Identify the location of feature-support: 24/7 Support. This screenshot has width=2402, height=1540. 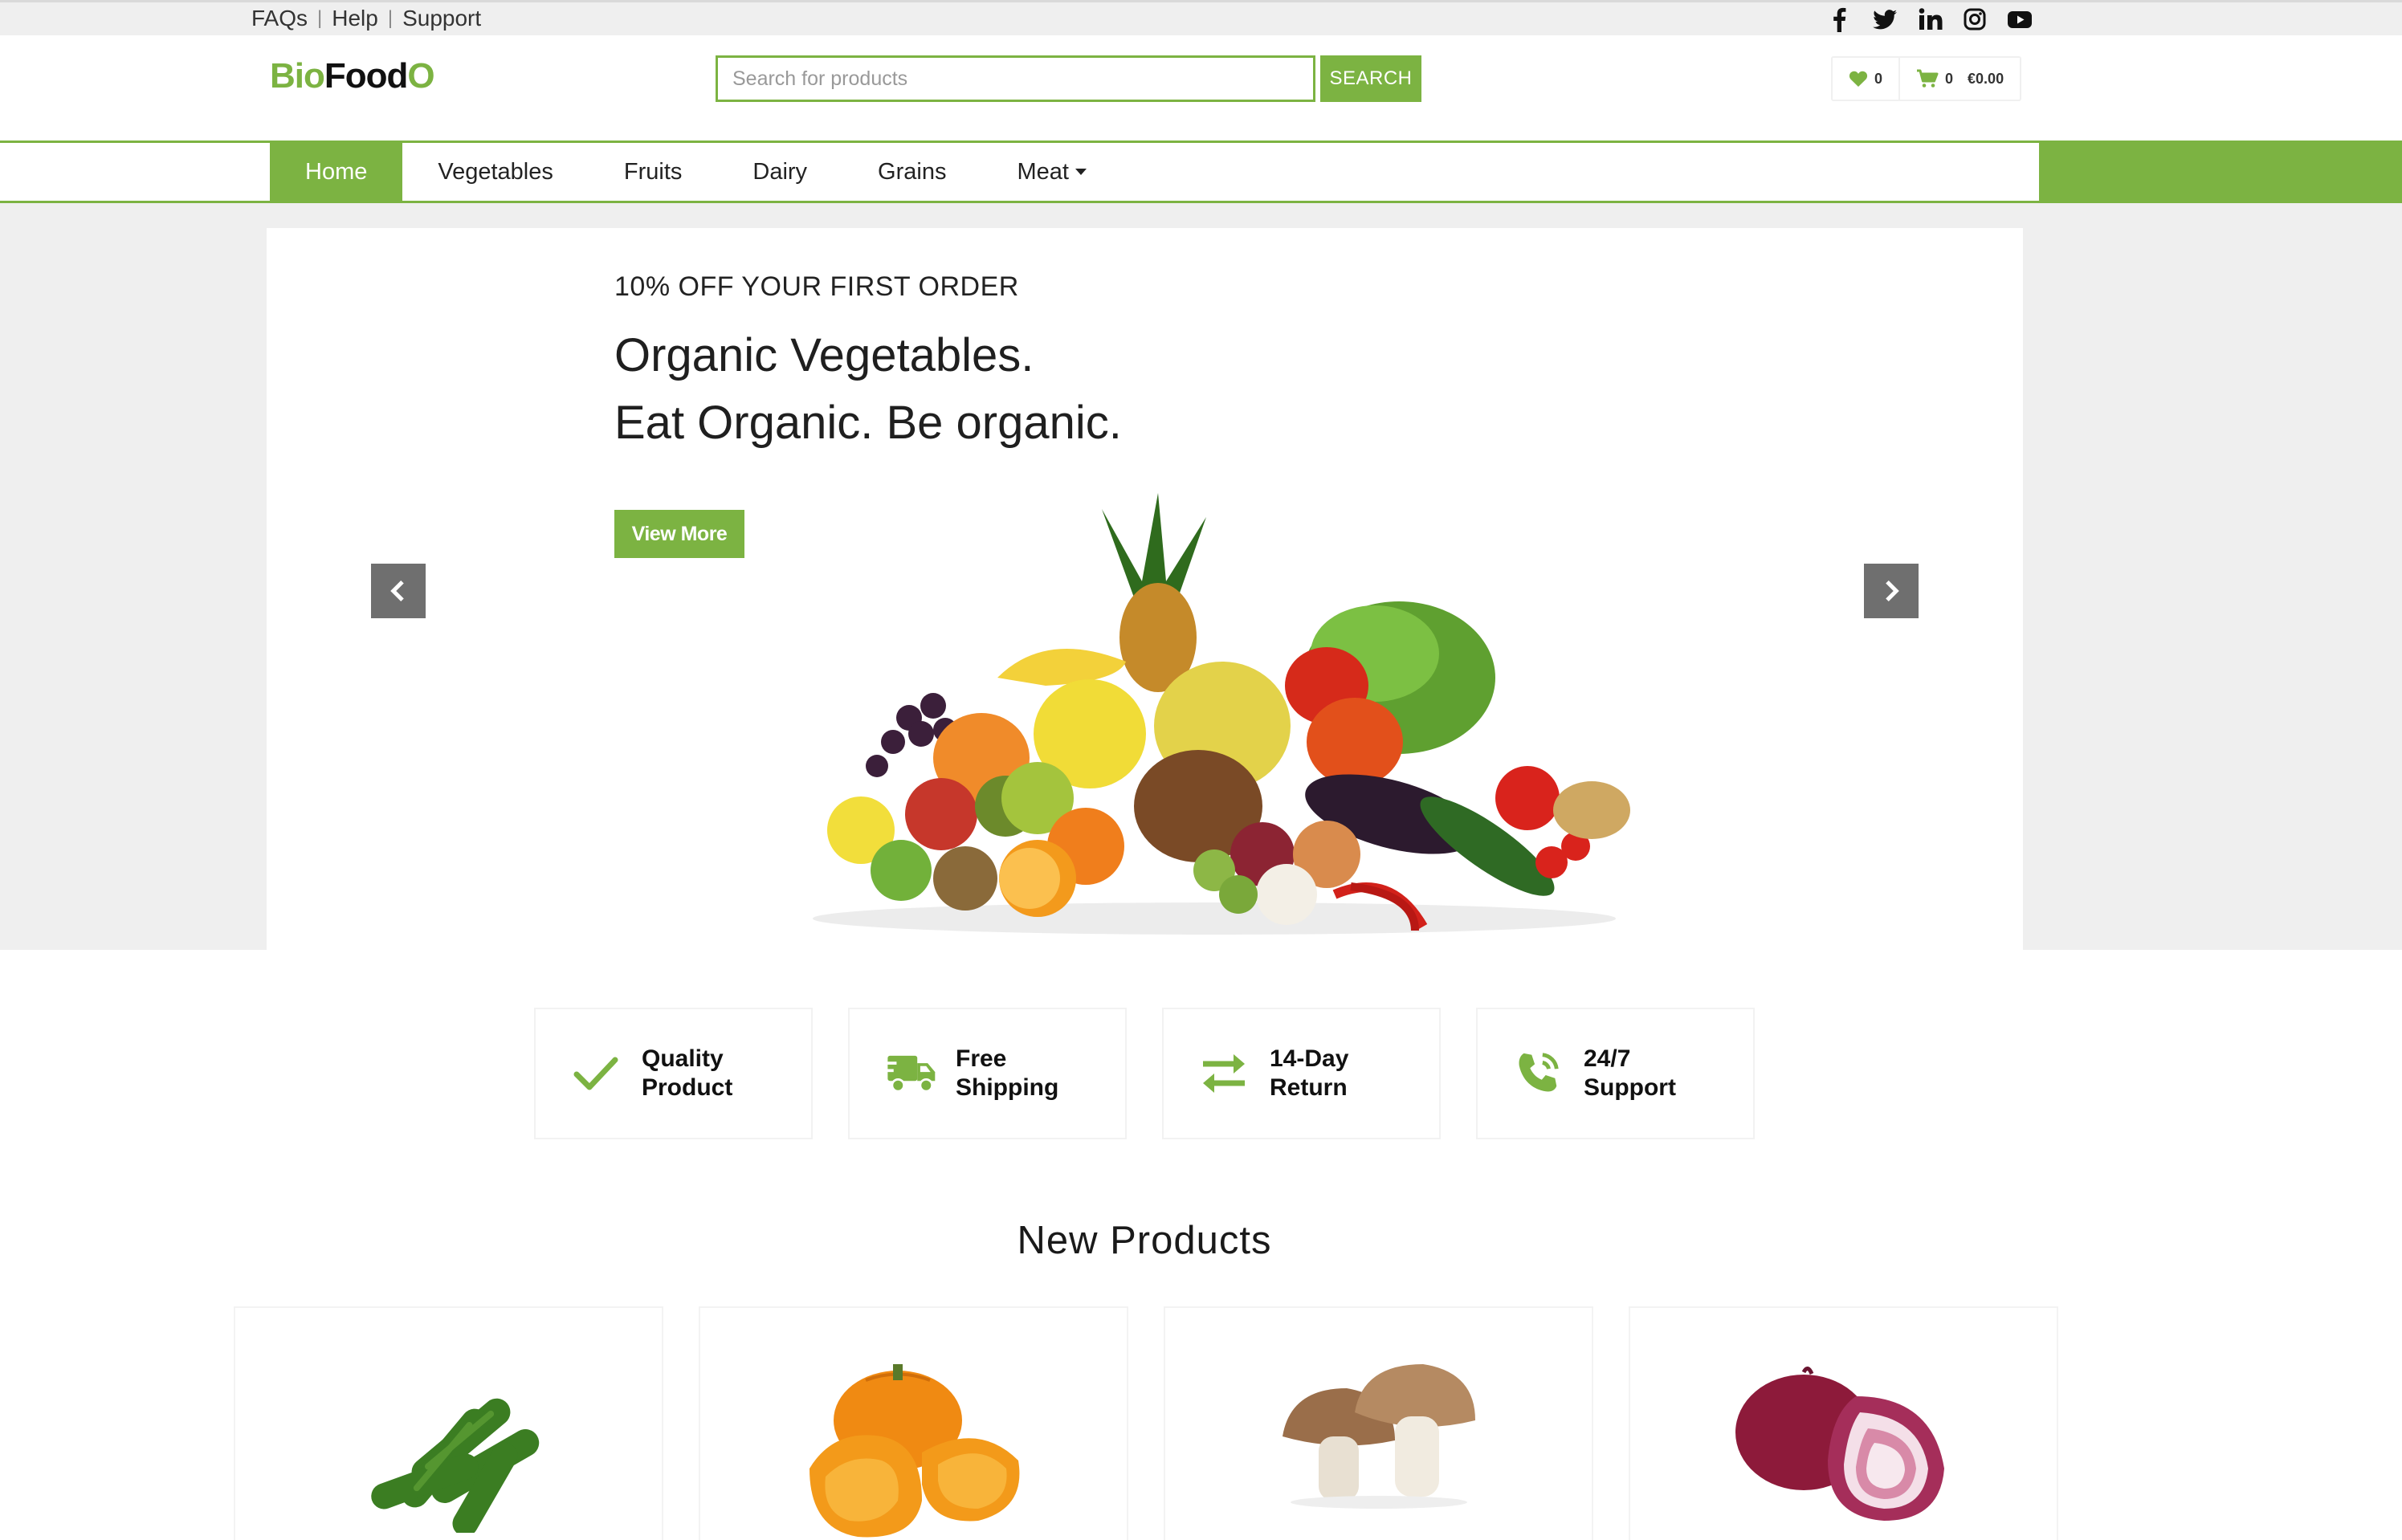
(1615, 1073).